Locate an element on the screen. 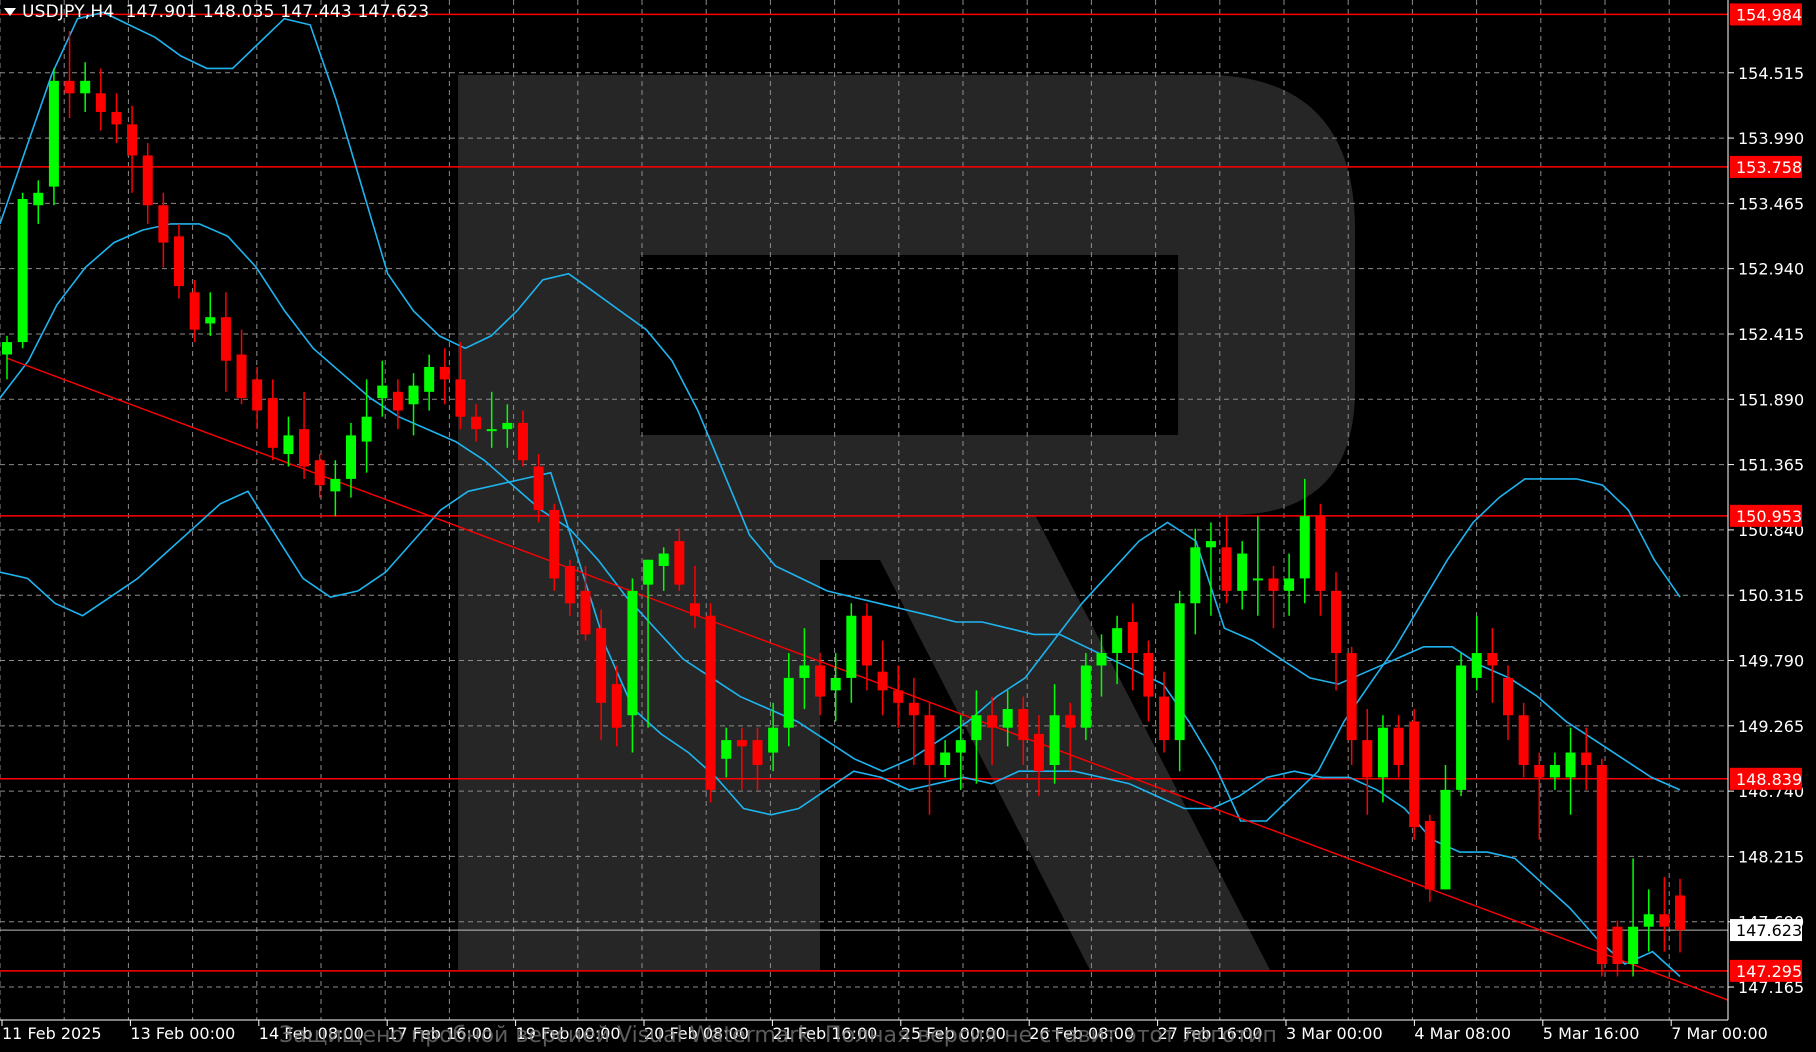 Image resolution: width=1816 pixels, height=1052 pixels. current-price-tag-label: 147.623 is located at coordinates (1769, 930).